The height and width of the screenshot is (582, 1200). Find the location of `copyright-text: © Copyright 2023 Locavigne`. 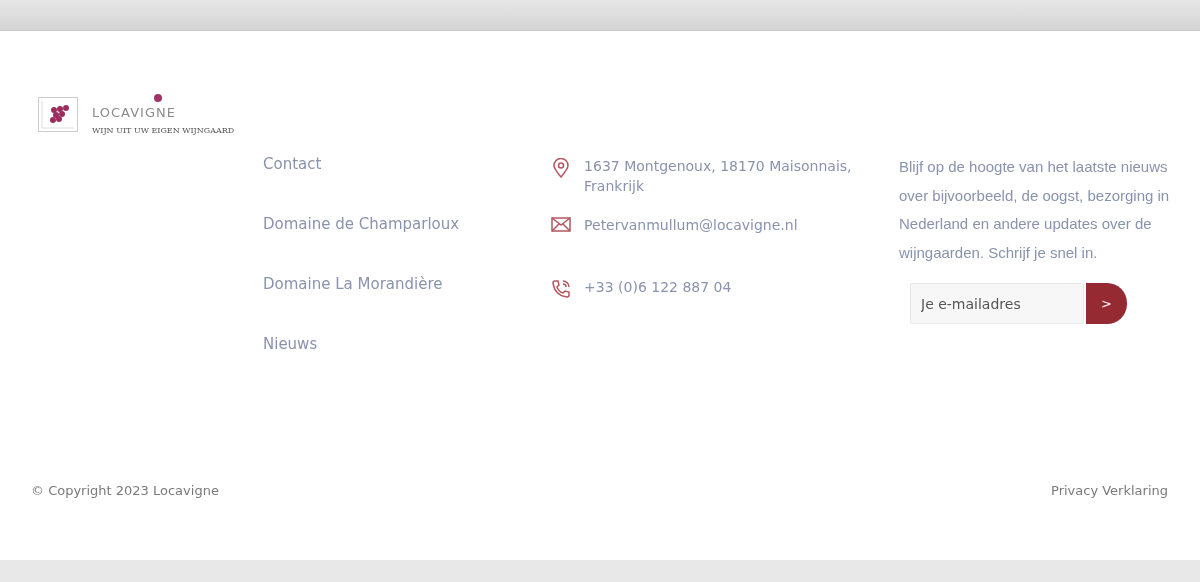

copyright-text: © Copyright 2023 Locavigne is located at coordinates (125, 491).